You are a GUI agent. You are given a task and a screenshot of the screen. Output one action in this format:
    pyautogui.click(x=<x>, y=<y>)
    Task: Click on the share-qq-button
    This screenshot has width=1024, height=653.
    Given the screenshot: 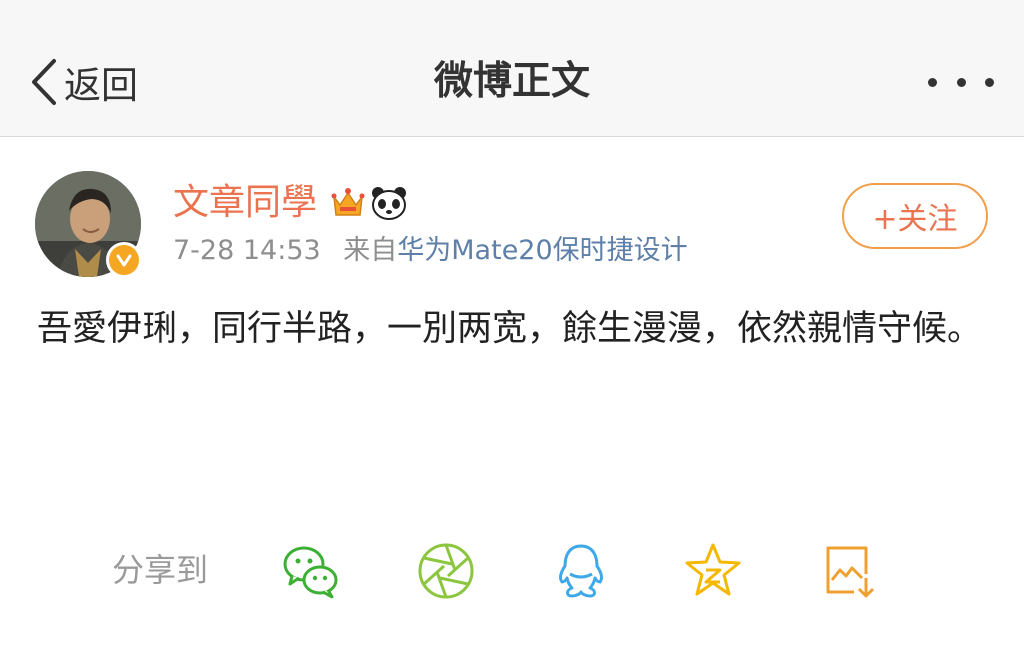 What is the action you would take?
    pyautogui.click(x=581, y=571)
    